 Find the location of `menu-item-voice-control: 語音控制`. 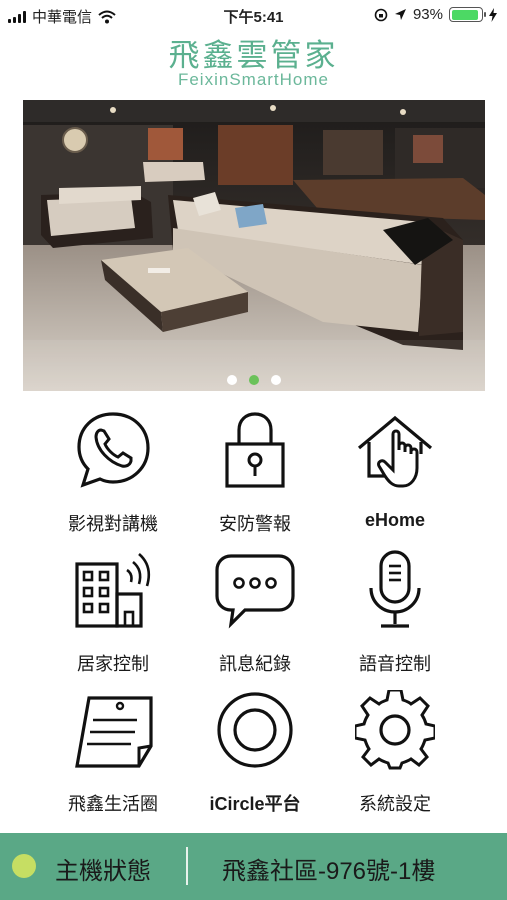

menu-item-voice-control: 語音控制 is located at coordinates (395, 610).